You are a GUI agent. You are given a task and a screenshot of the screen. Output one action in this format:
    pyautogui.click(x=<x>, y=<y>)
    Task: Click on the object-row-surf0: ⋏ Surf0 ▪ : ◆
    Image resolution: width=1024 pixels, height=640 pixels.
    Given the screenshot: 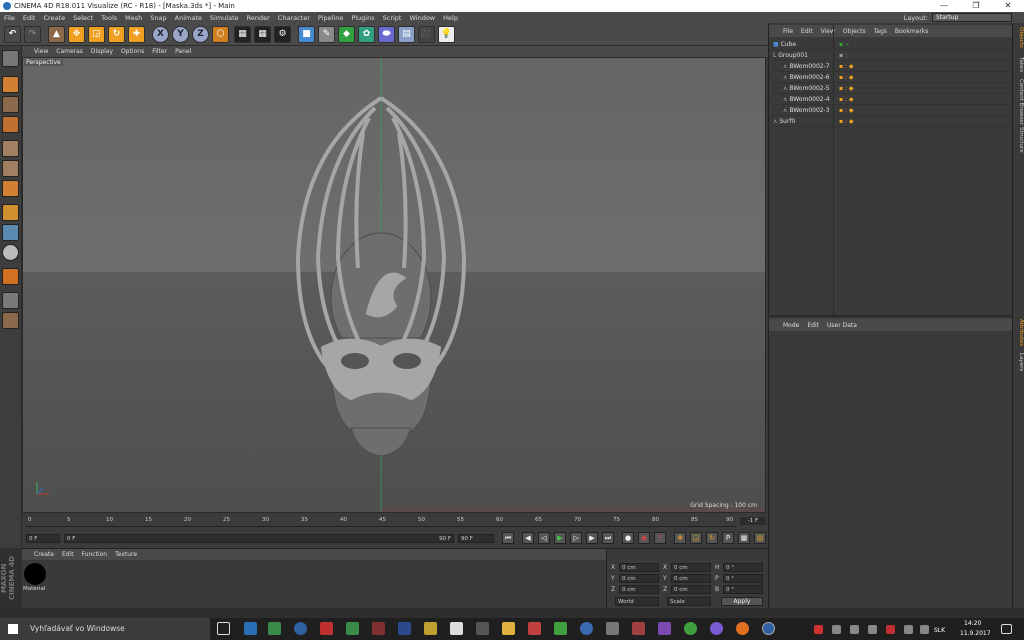 What is the action you would take?
    pyautogui.click(x=893, y=121)
    